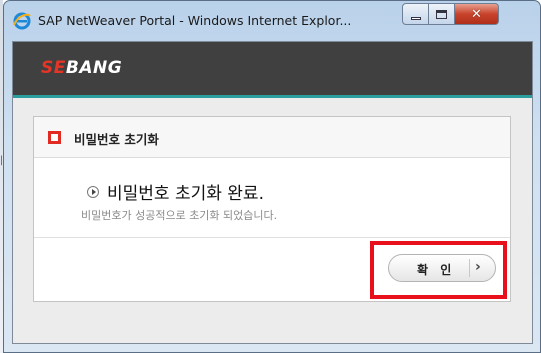 This screenshot has width=541, height=353. What do you see at coordinates (415, 18) in the screenshot?
I see `minimize-icon` at bounding box center [415, 18].